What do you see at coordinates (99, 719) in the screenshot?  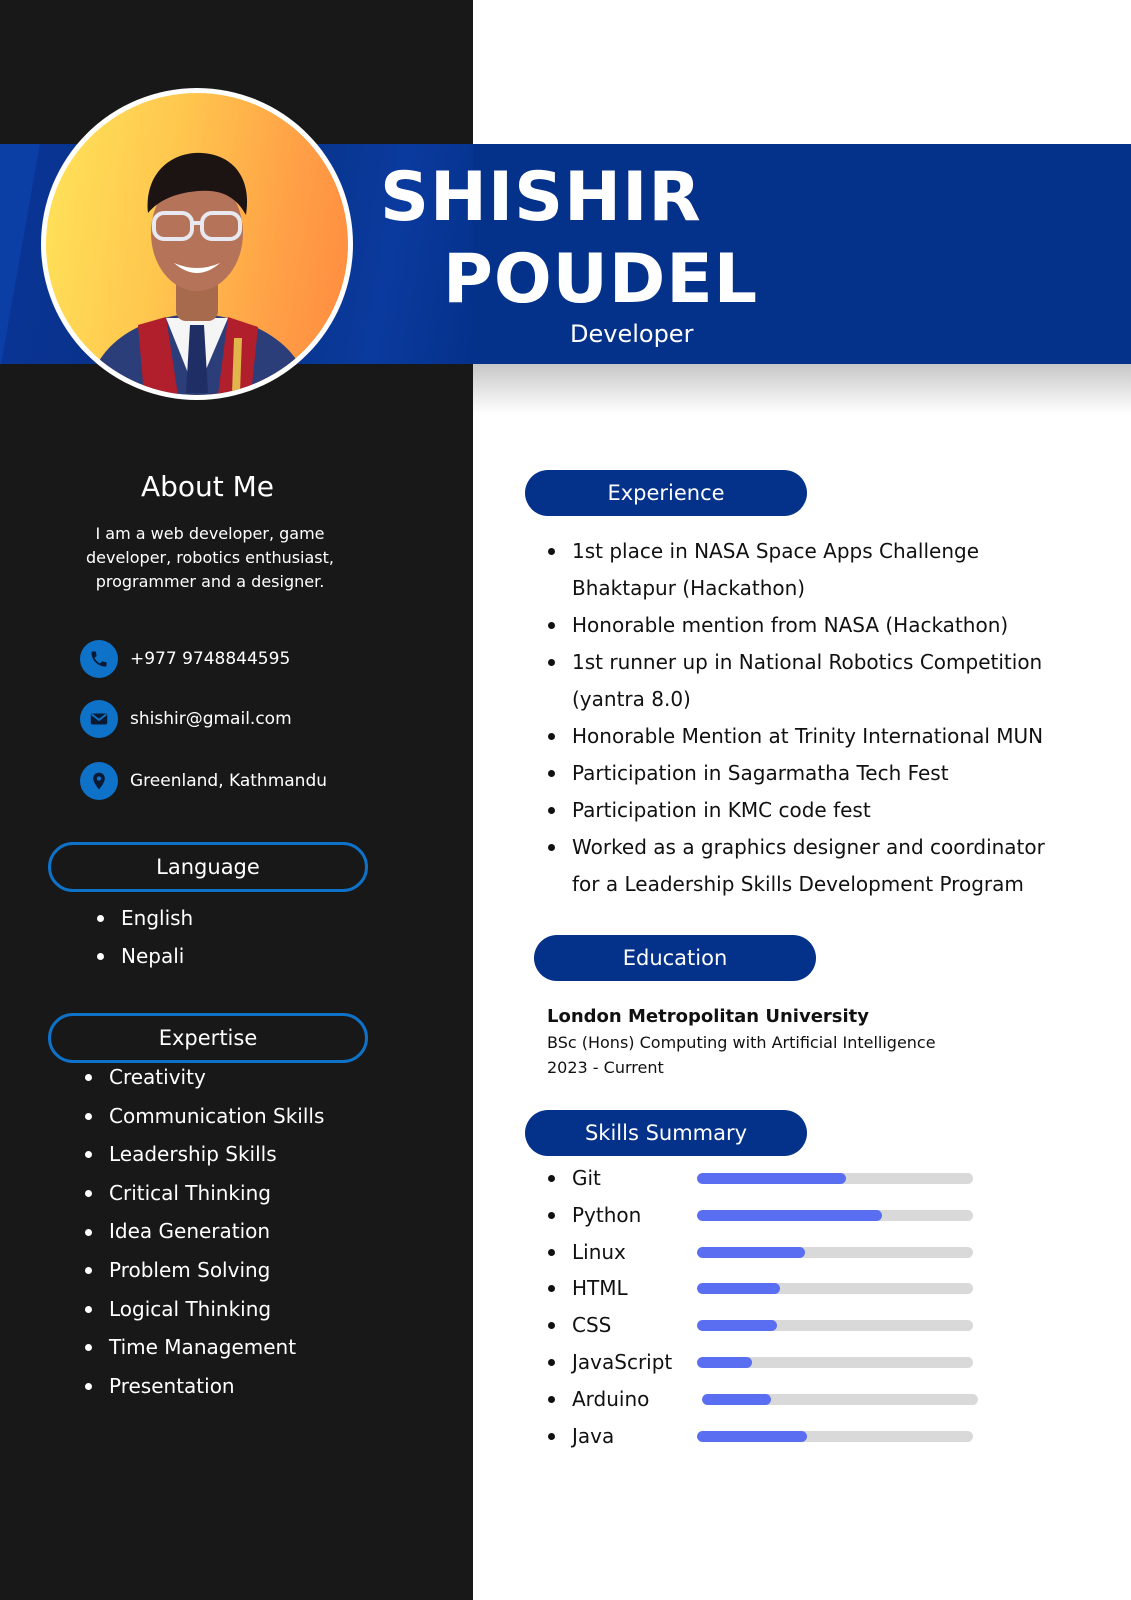 I see `mail-icon` at bounding box center [99, 719].